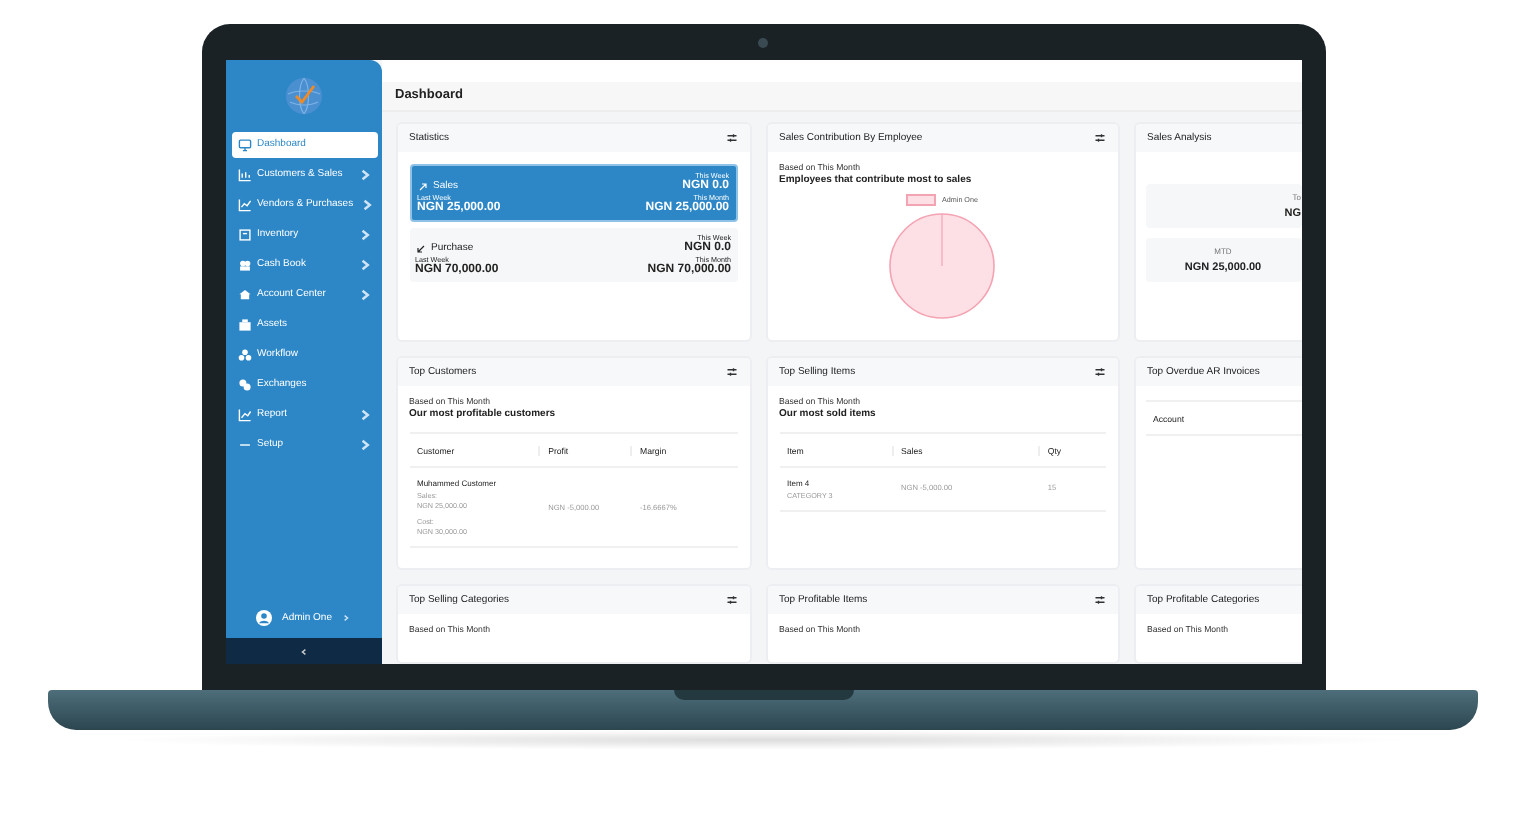 Image resolution: width=1526 pixels, height=834 pixels. Describe the element at coordinates (346, 618) in the screenshot. I see `chevron-right-icon` at that location.